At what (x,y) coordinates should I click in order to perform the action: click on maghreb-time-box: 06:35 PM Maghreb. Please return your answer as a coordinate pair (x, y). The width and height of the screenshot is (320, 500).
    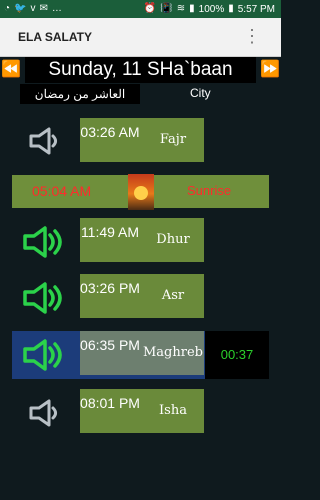
    Looking at the image, I should click on (142, 353).